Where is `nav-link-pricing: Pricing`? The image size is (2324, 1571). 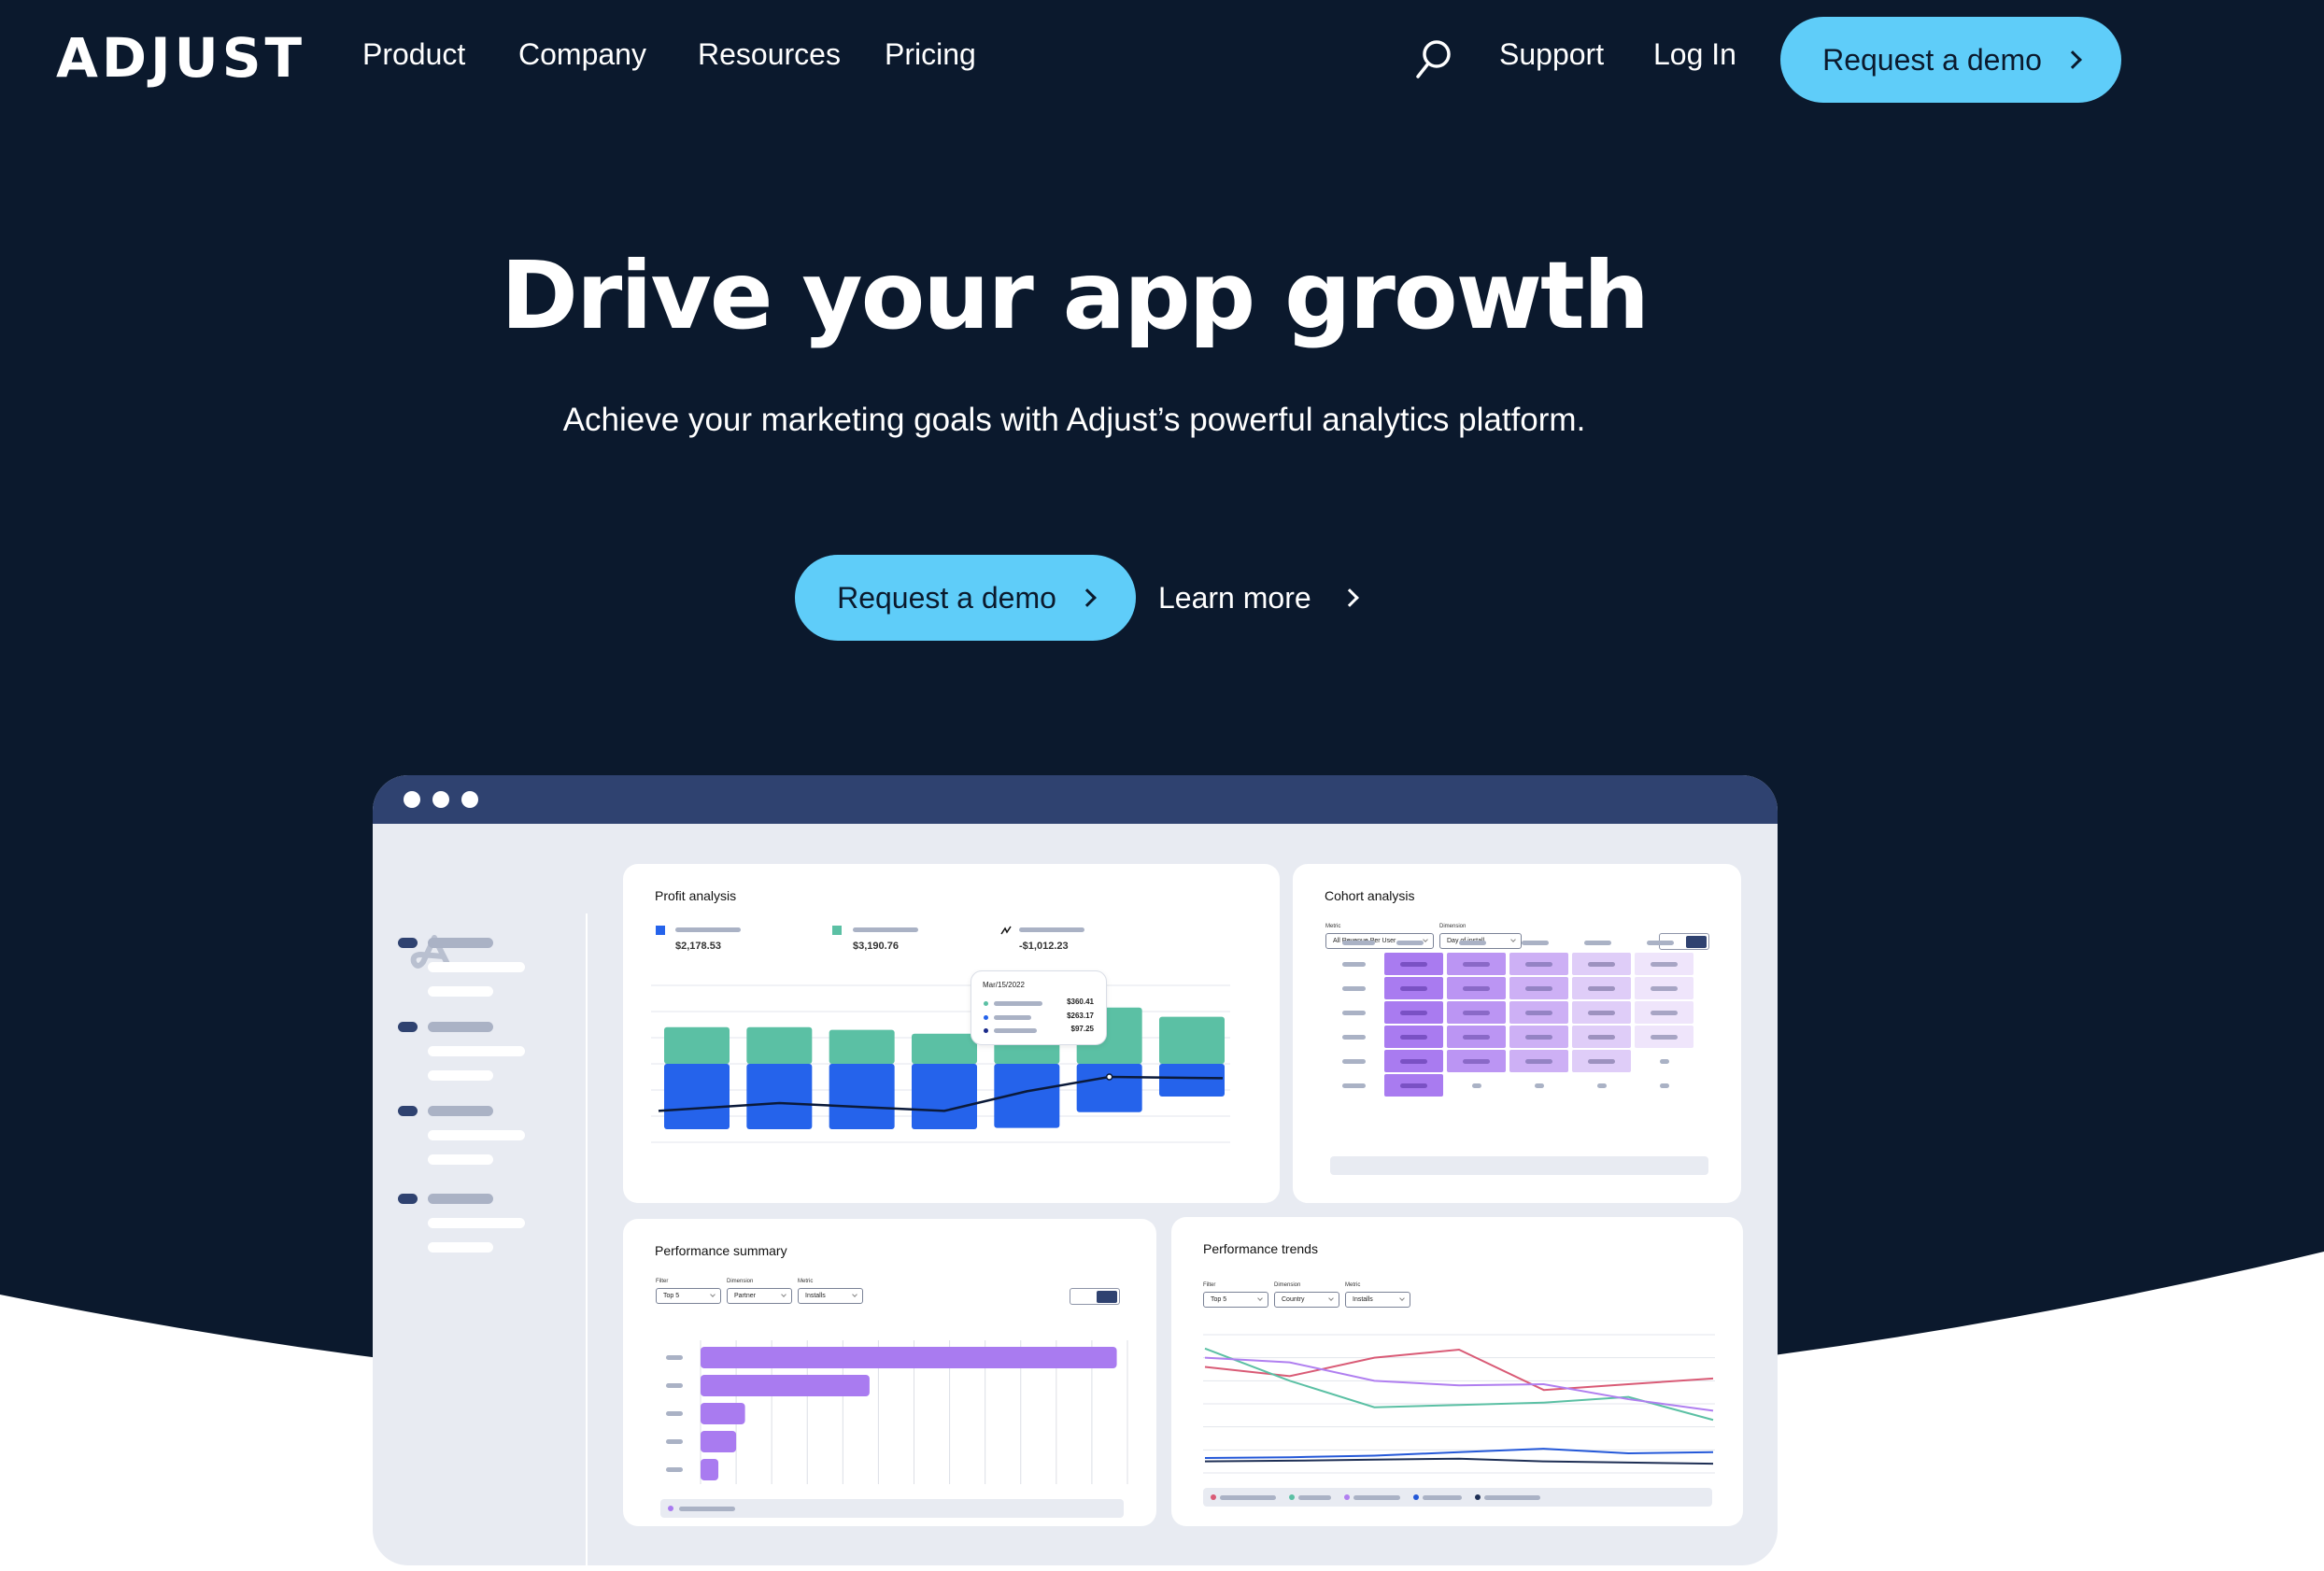
nav-link-pricing: Pricing is located at coordinates (930, 54).